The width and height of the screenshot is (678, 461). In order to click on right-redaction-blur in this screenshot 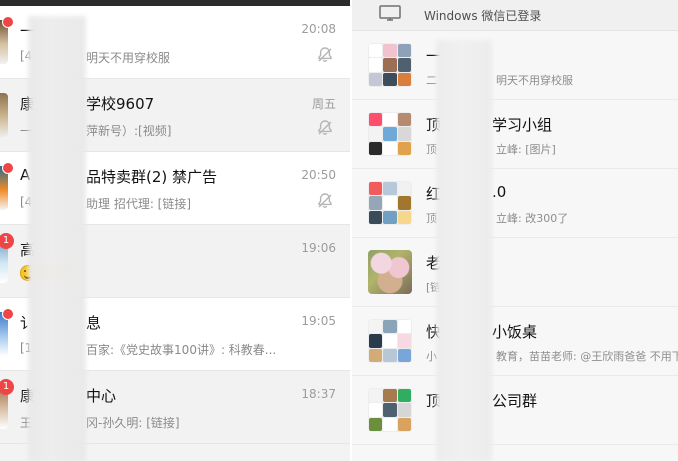, I will do `click(464, 250)`.